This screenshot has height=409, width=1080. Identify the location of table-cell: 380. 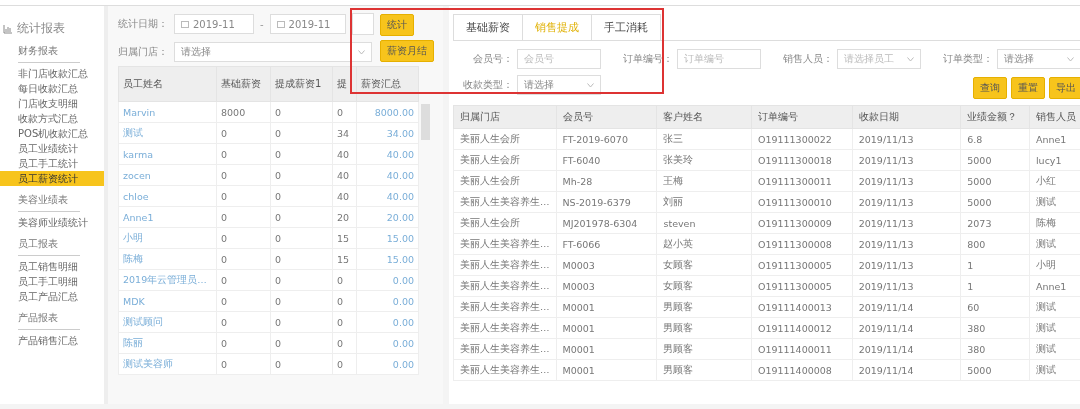
(995, 328).